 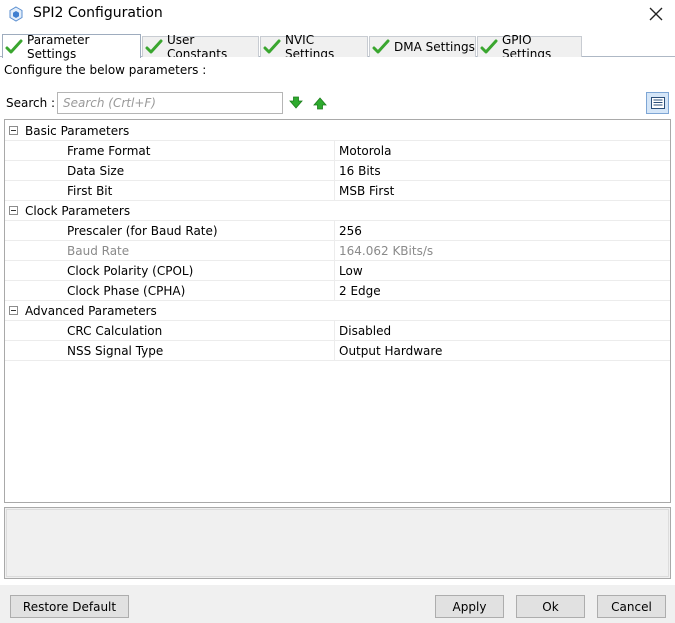 I want to click on tab-gpio-settings: GPIO Settings, so click(x=529, y=47).